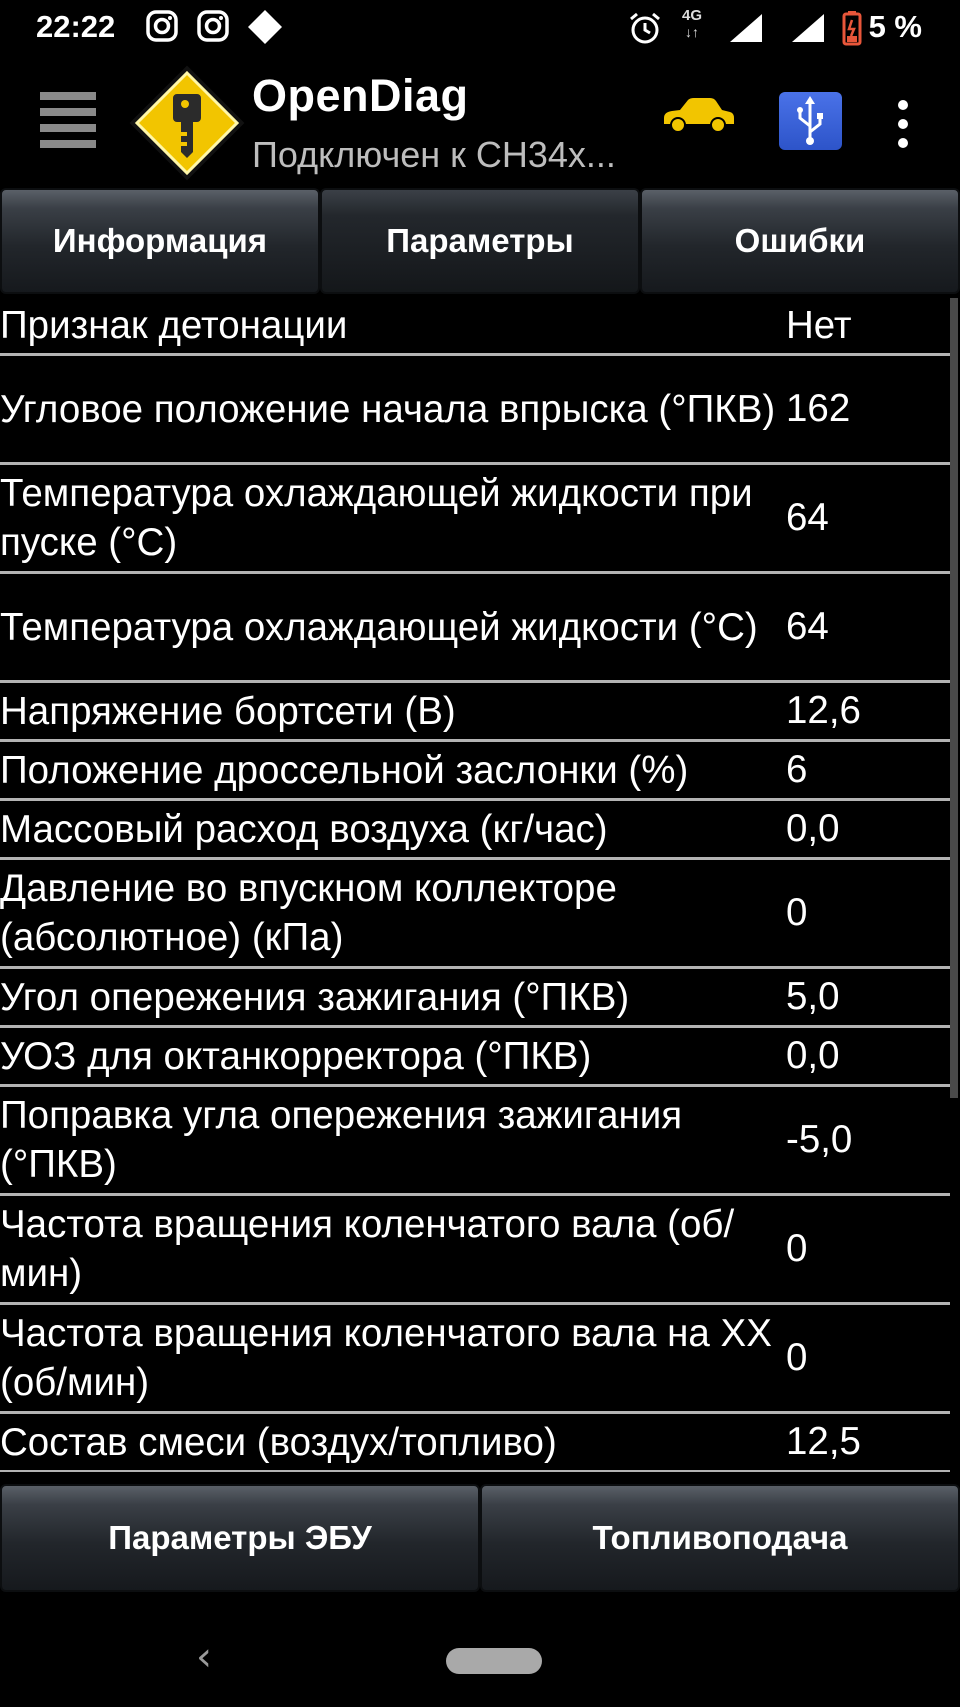 The width and height of the screenshot is (960, 1707). I want to click on param-label: Массовый расход воздуха (кг/час), so click(304, 829).